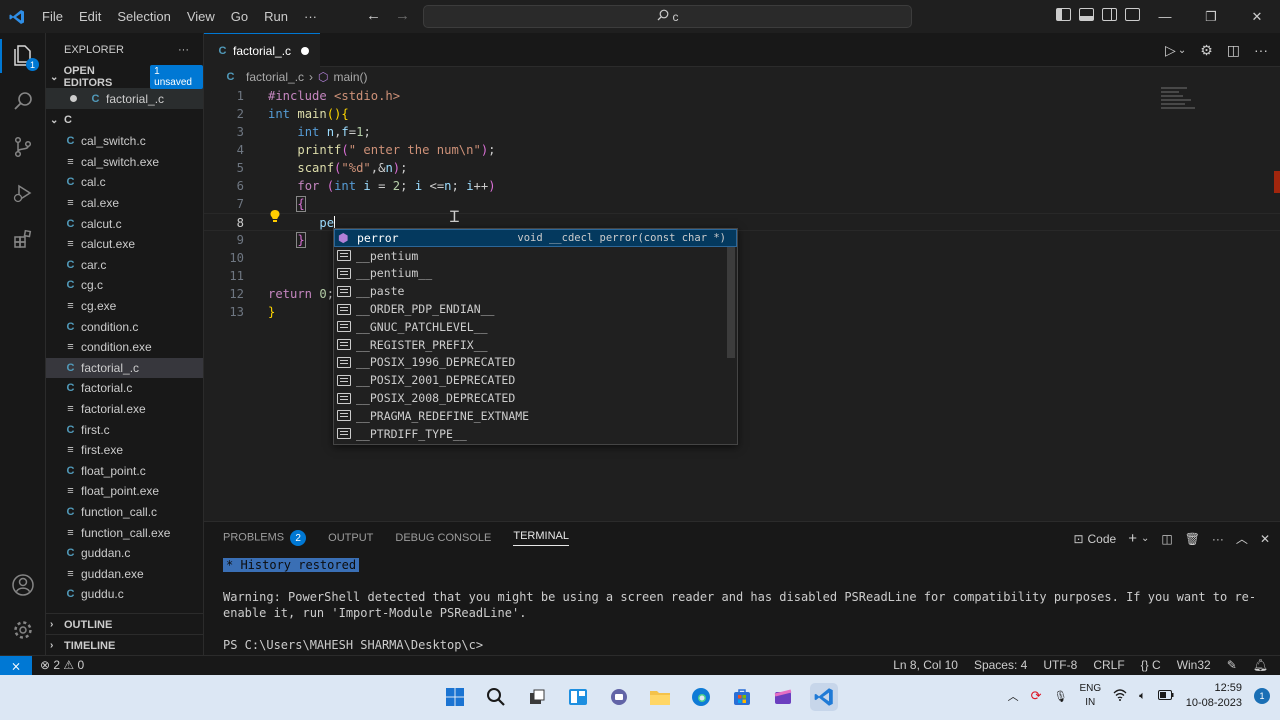 The height and width of the screenshot is (720, 1280). Describe the element at coordinates (1036, 696) in the screenshot. I see `sync-icon: ⟳` at that location.